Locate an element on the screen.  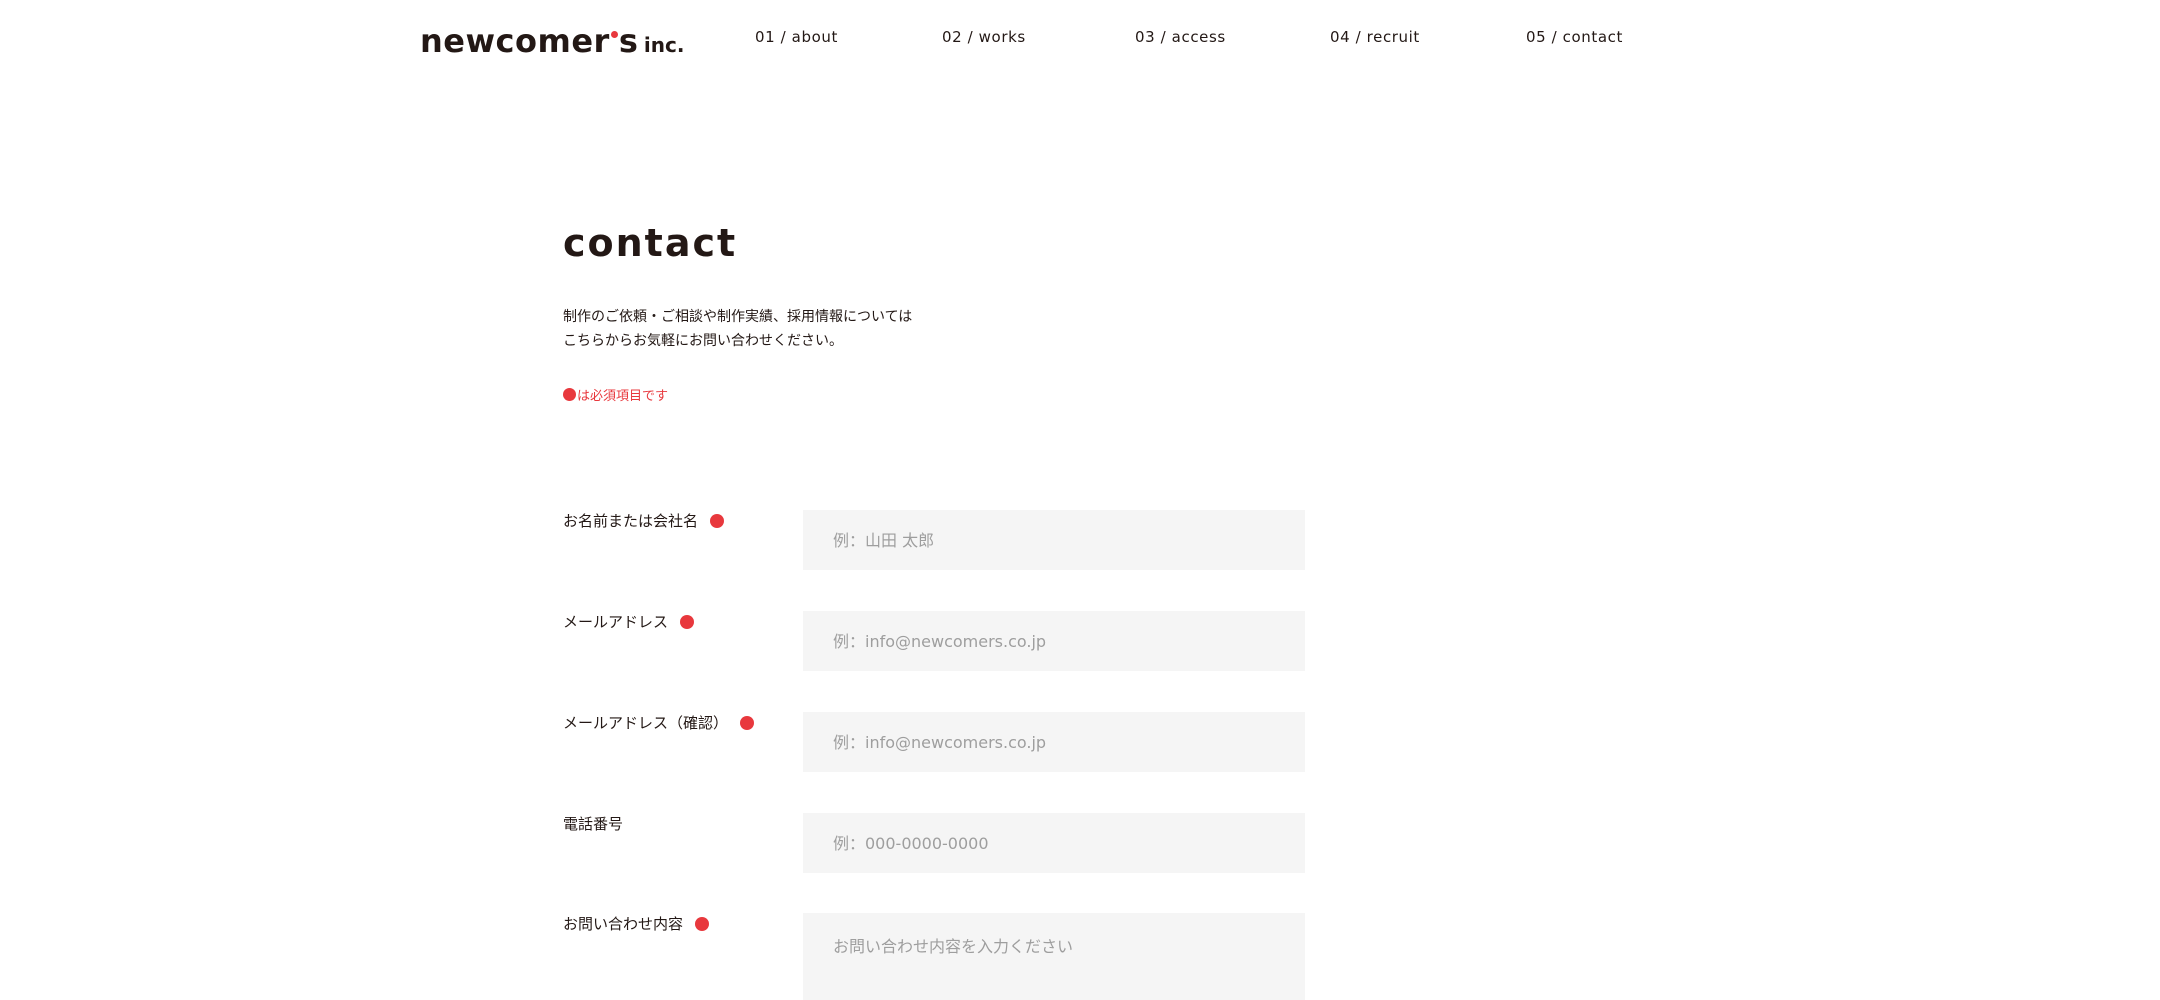
field-label-email-confirm: メールアドレス（確認） is located at coordinates (659, 722).